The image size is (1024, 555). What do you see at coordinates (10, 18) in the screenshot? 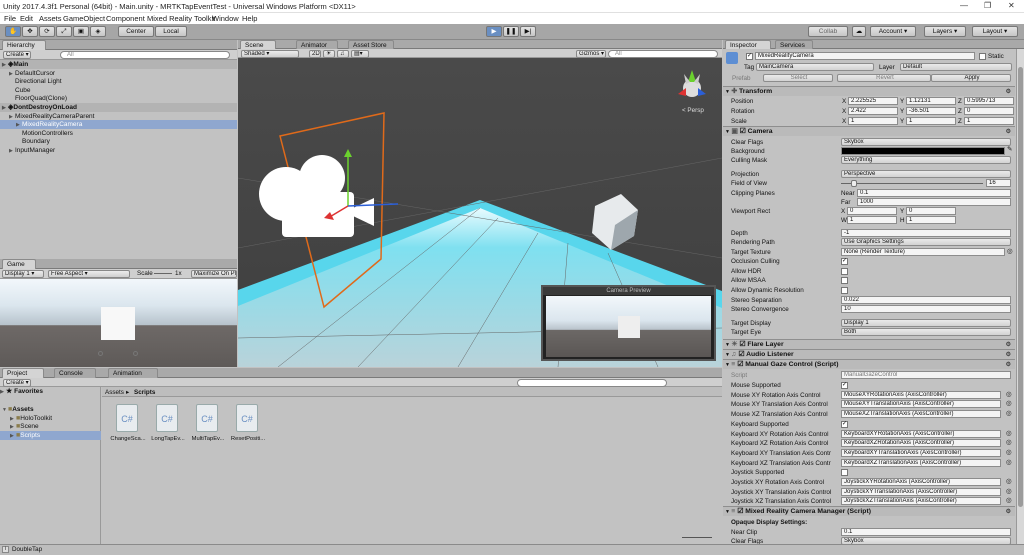
I see `menu-file: File` at bounding box center [10, 18].